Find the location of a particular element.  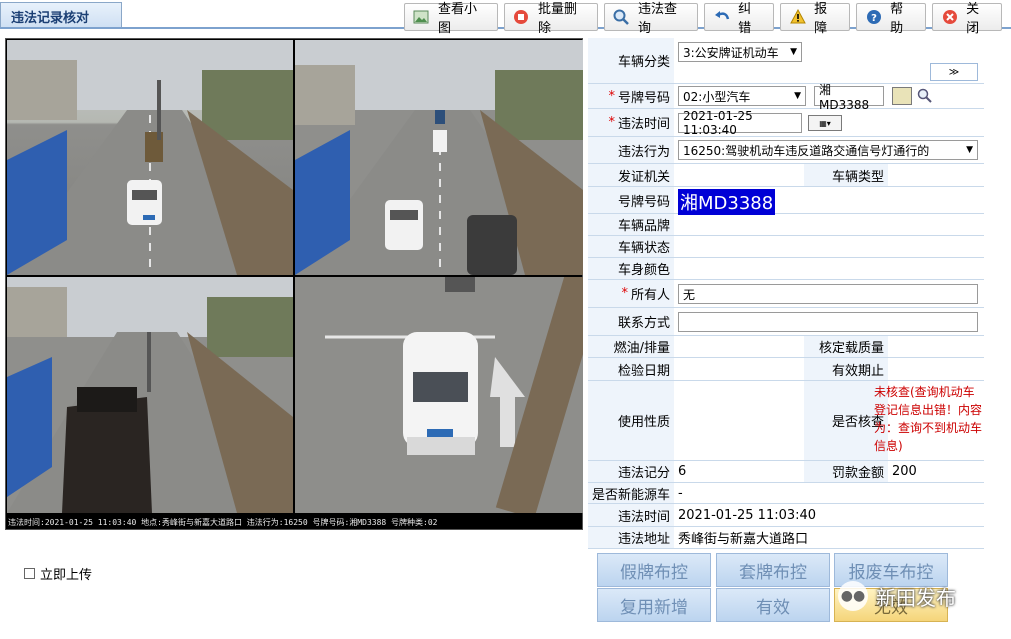

row-brand: 车辆品牌 is located at coordinates (786, 225).